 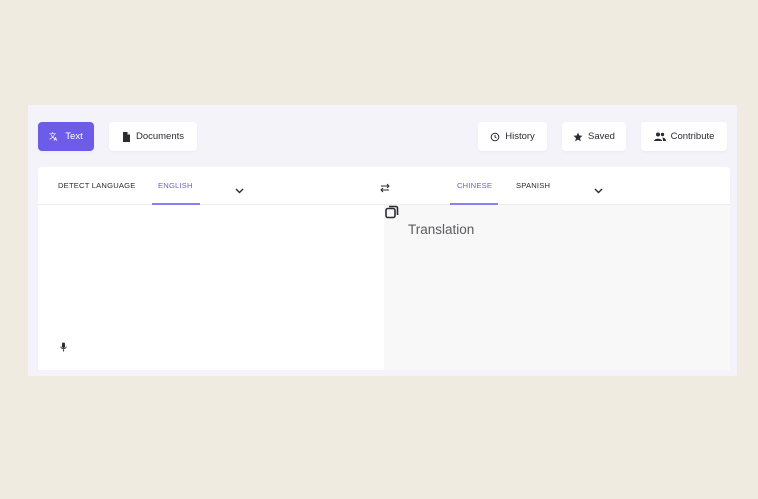 I want to click on detect-language-tab: DETECT LANGUAGE, so click(x=97, y=185).